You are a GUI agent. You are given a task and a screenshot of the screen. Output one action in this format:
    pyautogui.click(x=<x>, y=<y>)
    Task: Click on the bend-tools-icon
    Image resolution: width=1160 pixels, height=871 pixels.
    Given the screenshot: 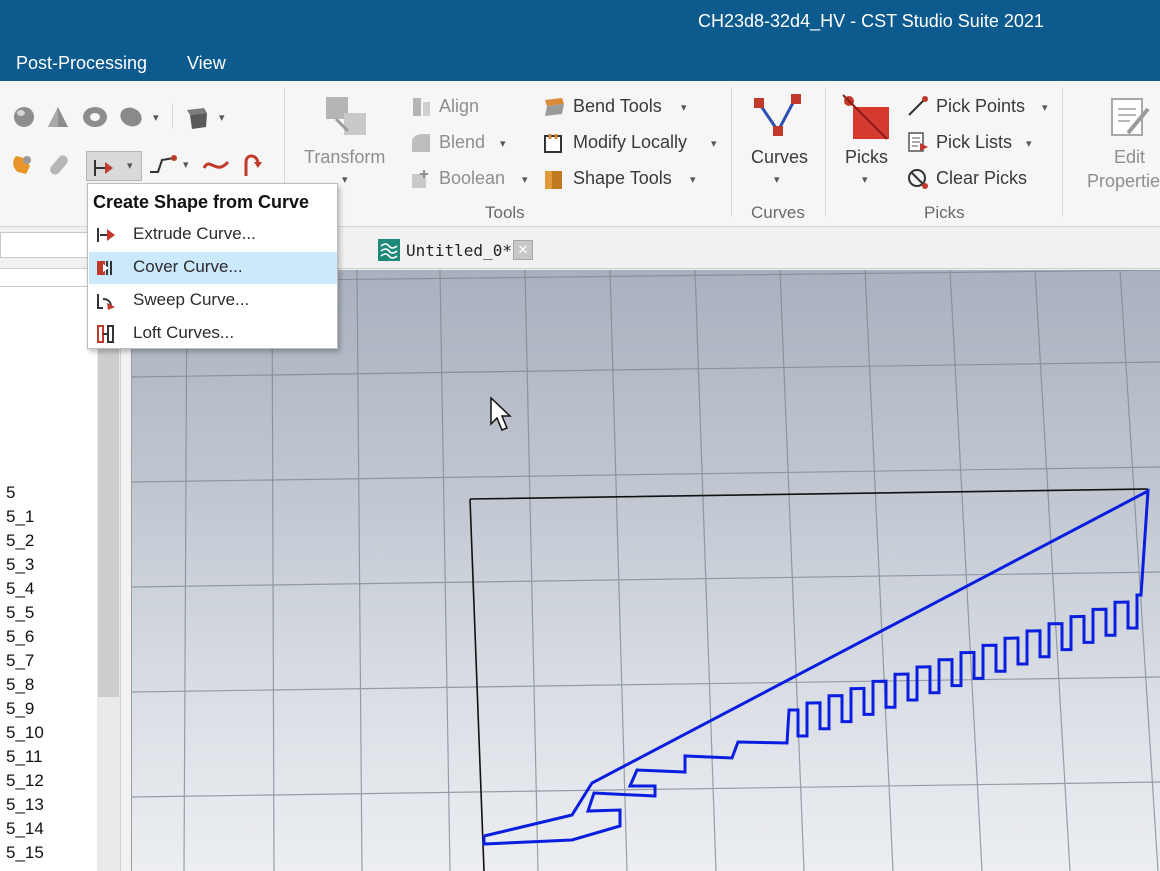 What is the action you would take?
    pyautogui.click(x=554, y=108)
    